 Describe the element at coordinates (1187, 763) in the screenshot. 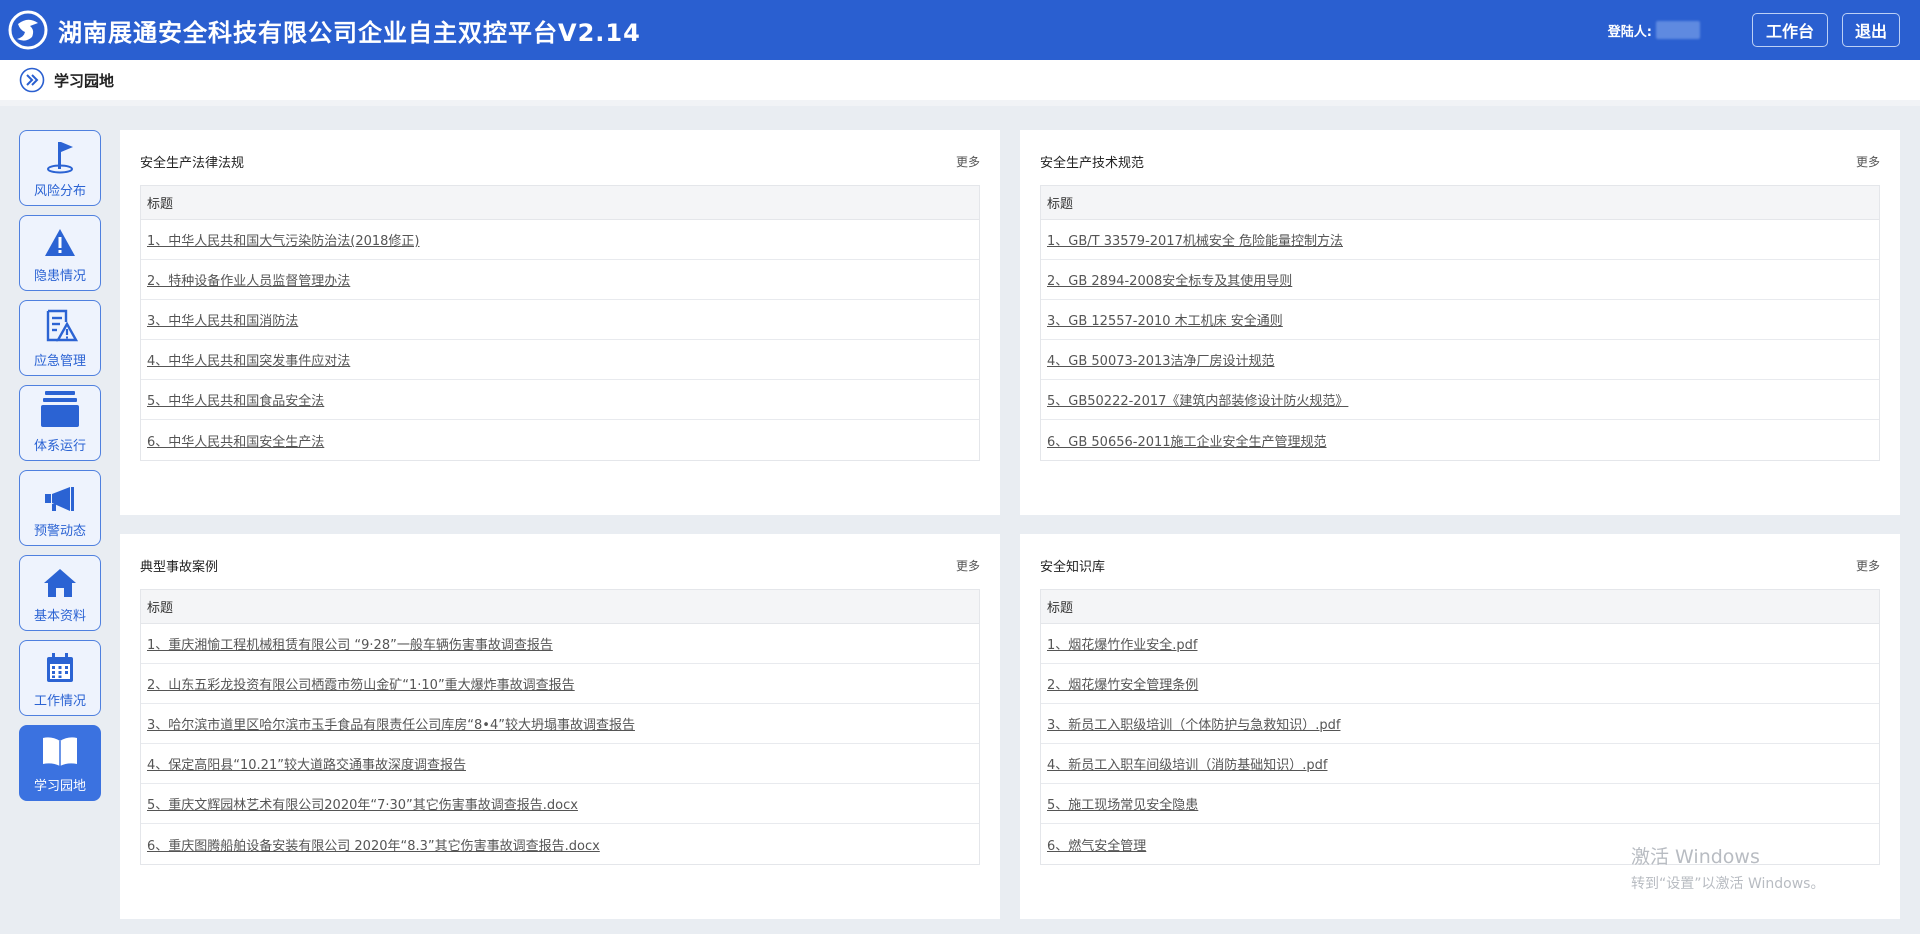

I see `list-item-link: 4、新员工入职车间级培训（消防基础知识）.pdf` at that location.